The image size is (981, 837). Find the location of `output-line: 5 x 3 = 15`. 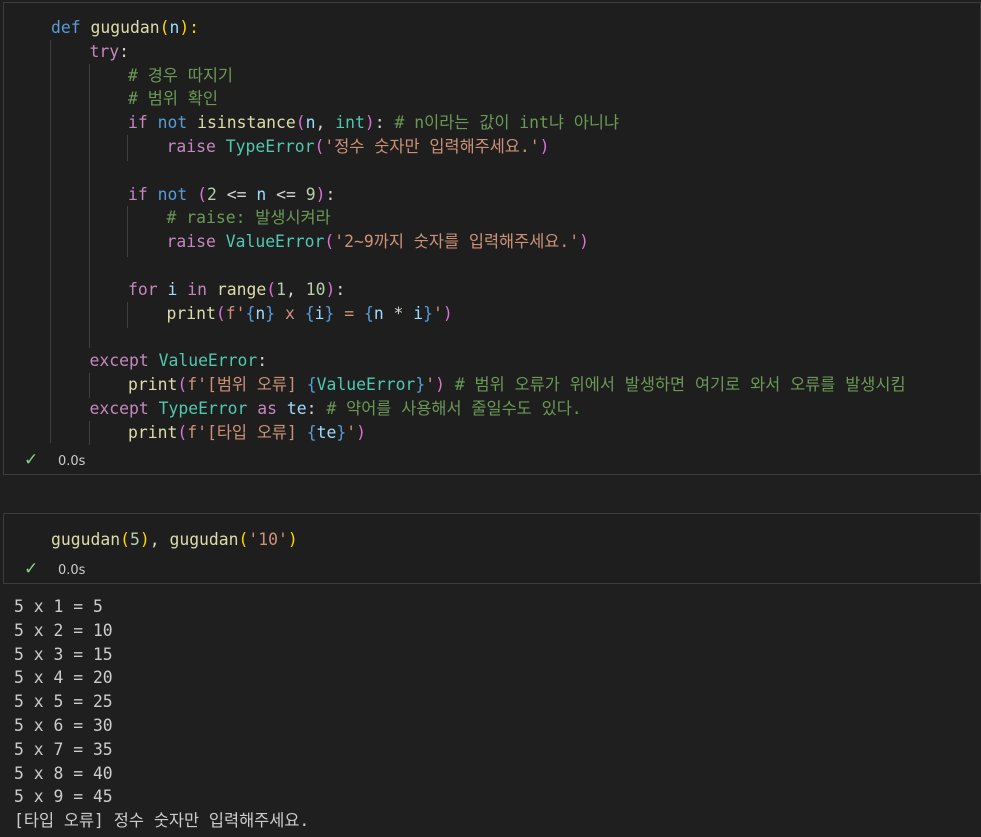

output-line: 5 x 3 = 15 is located at coordinates (63, 654).